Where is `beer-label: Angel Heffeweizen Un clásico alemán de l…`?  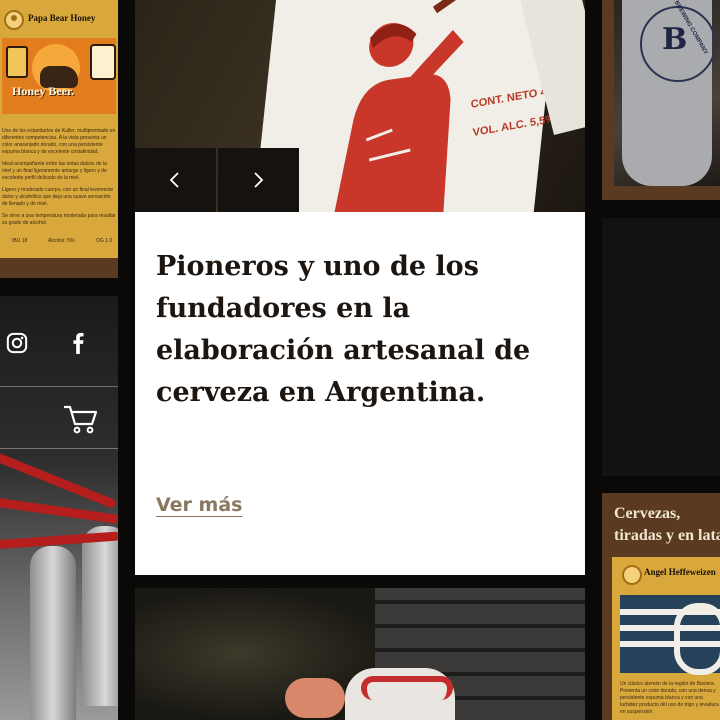
beer-label: Angel Heffeweizen Un clásico alemán de l… is located at coordinates (666, 638).